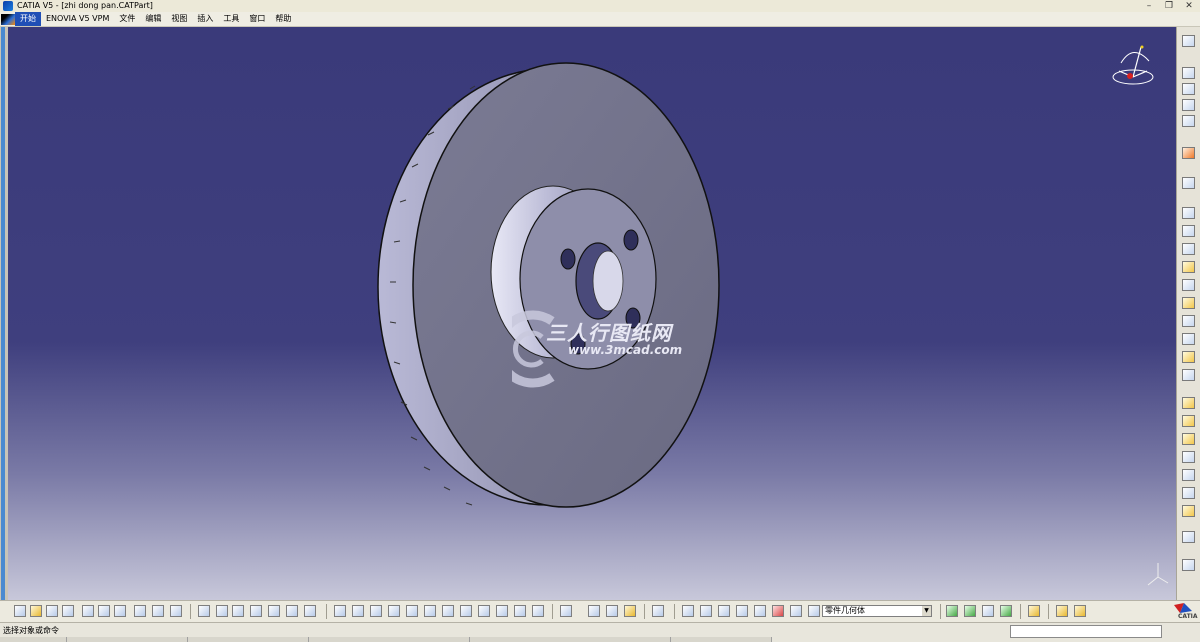  Describe the element at coordinates (179, 19) in the screenshot. I see `menu-view: 视图` at that location.